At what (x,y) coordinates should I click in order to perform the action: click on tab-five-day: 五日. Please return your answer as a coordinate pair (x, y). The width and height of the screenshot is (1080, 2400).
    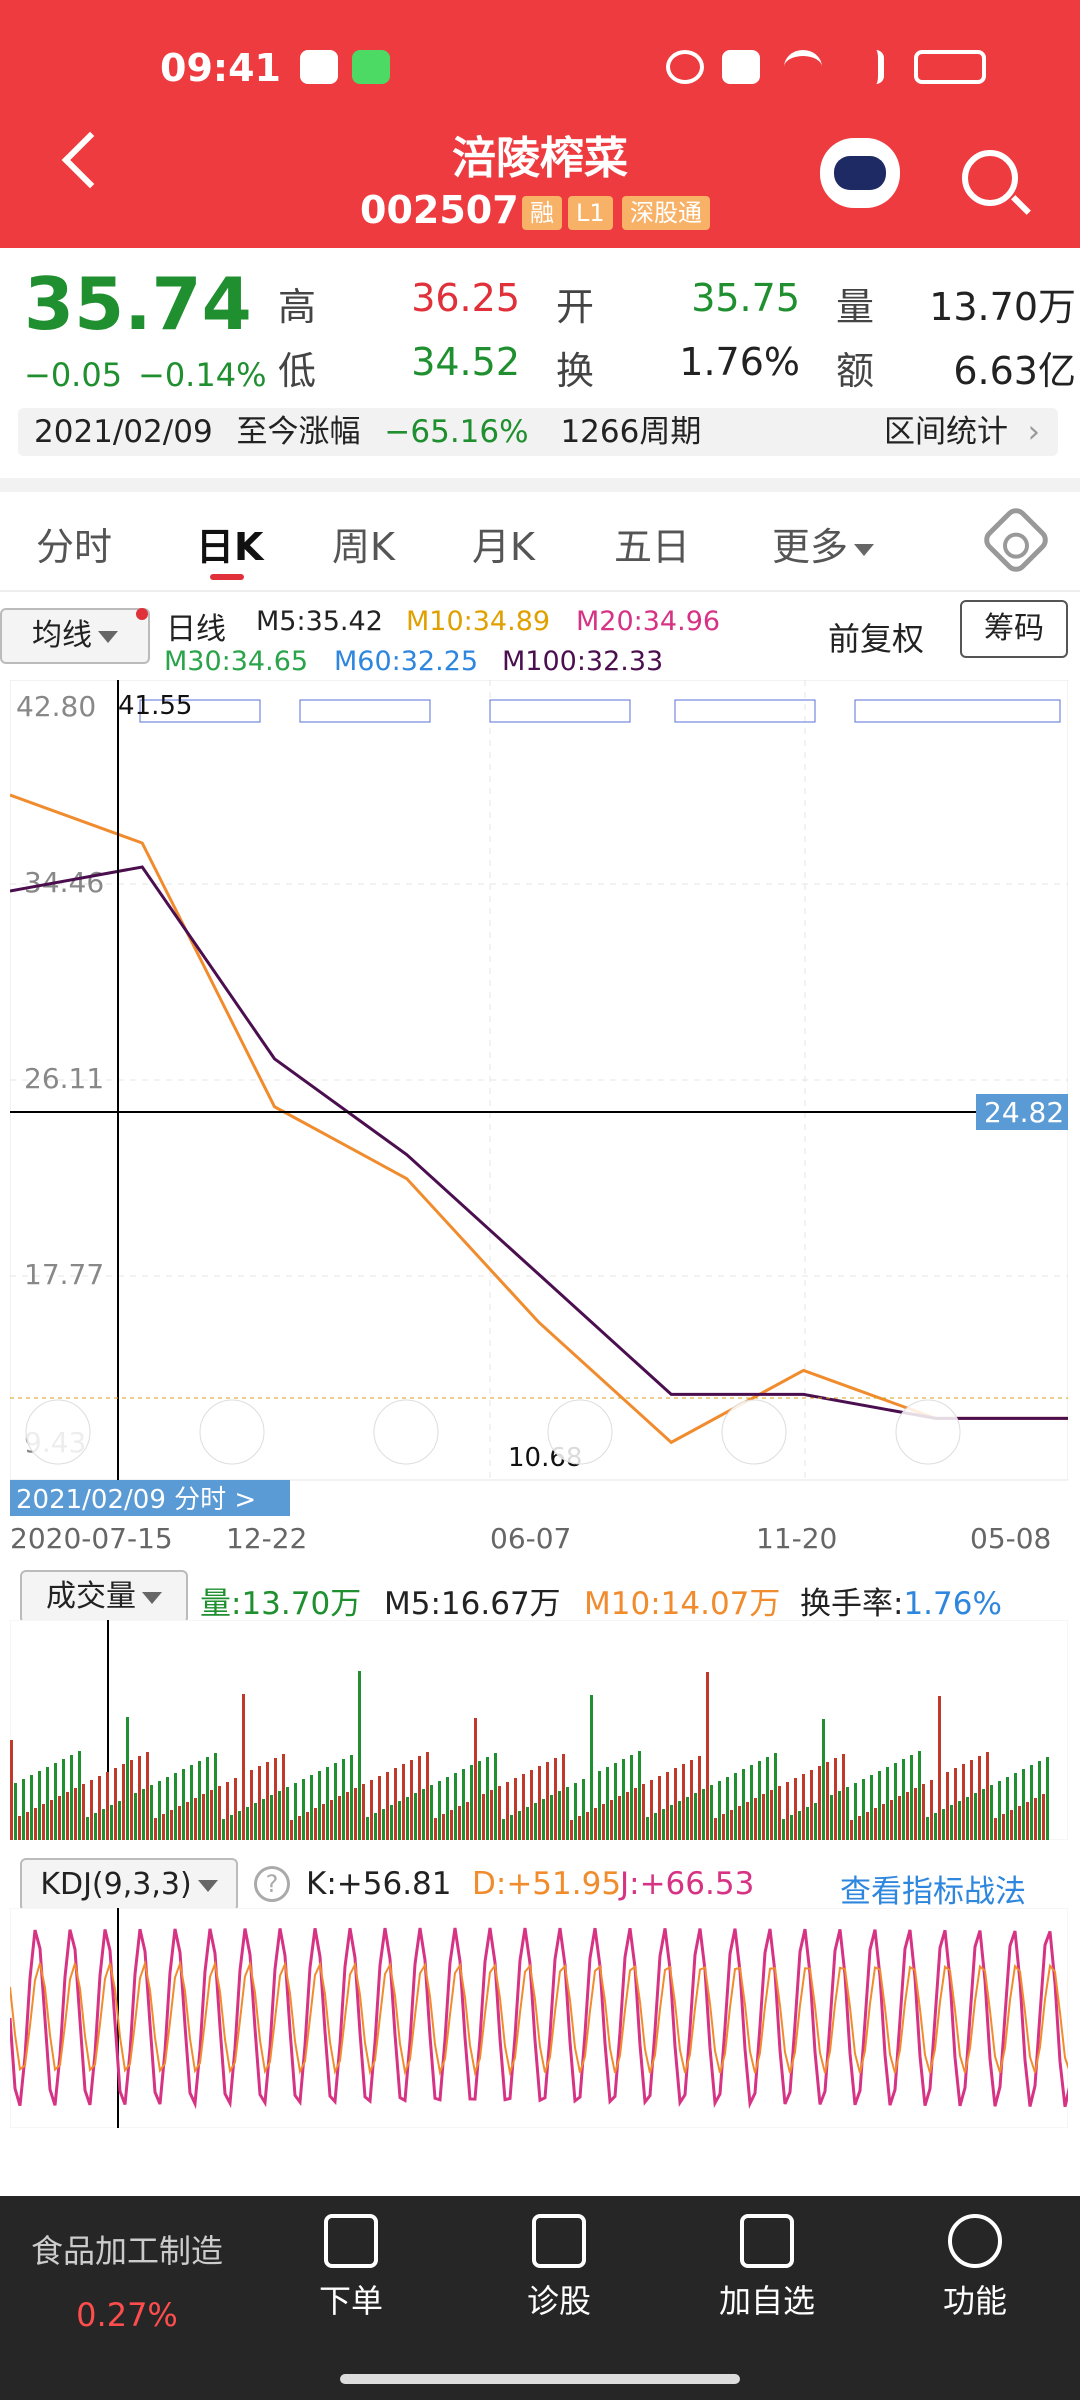
    Looking at the image, I should click on (652, 543).